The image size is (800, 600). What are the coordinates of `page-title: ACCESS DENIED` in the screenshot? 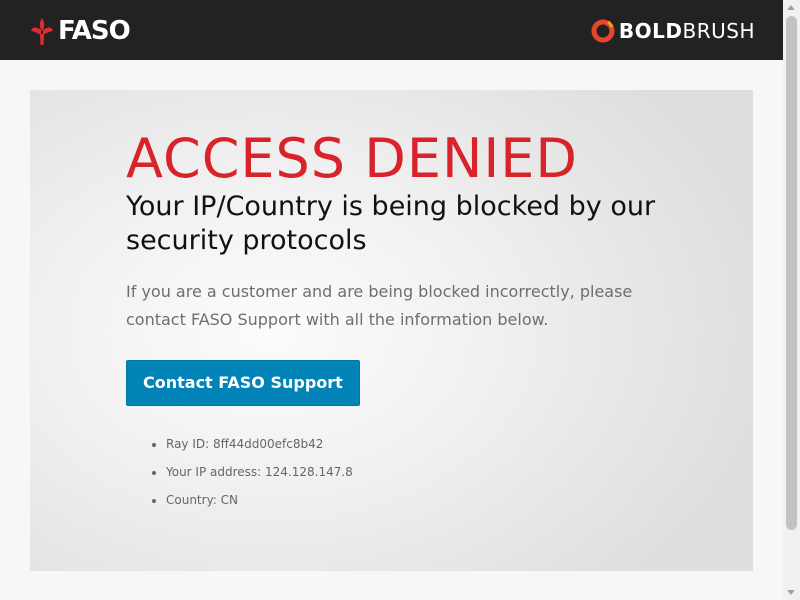 It's located at (352, 158).